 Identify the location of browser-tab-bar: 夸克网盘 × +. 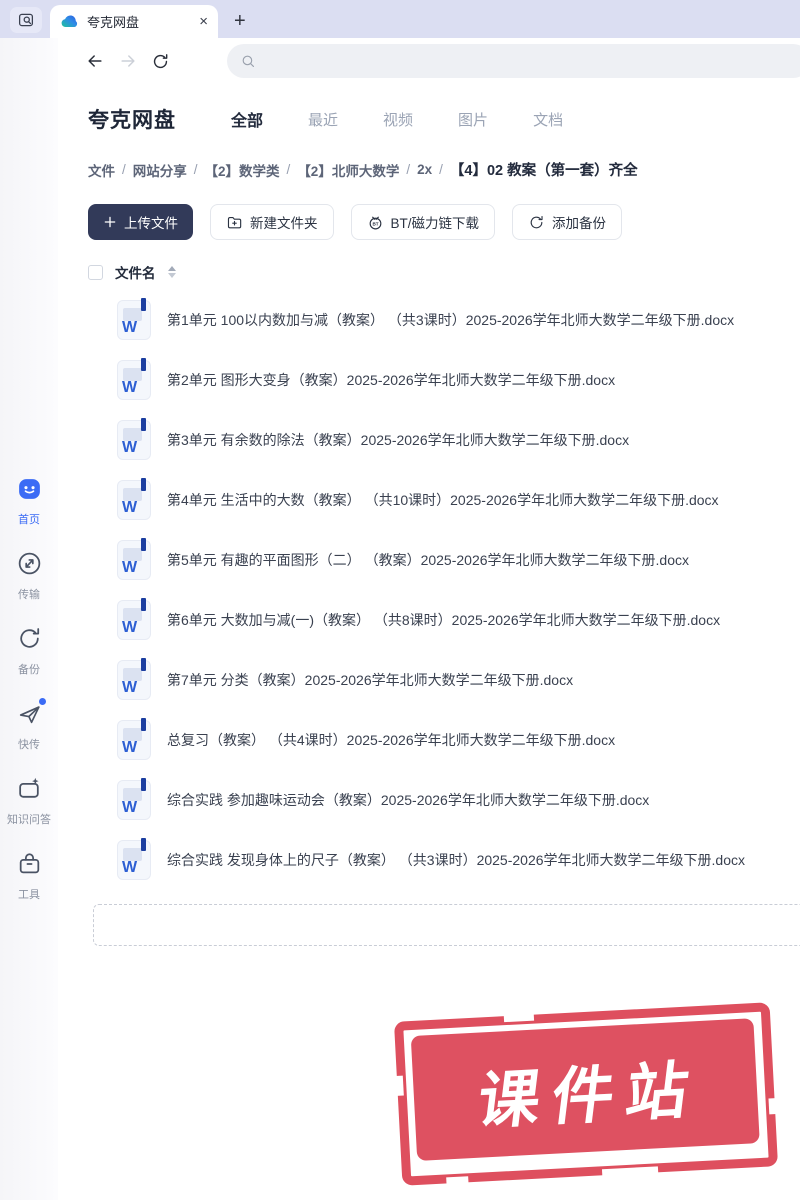
(400, 19).